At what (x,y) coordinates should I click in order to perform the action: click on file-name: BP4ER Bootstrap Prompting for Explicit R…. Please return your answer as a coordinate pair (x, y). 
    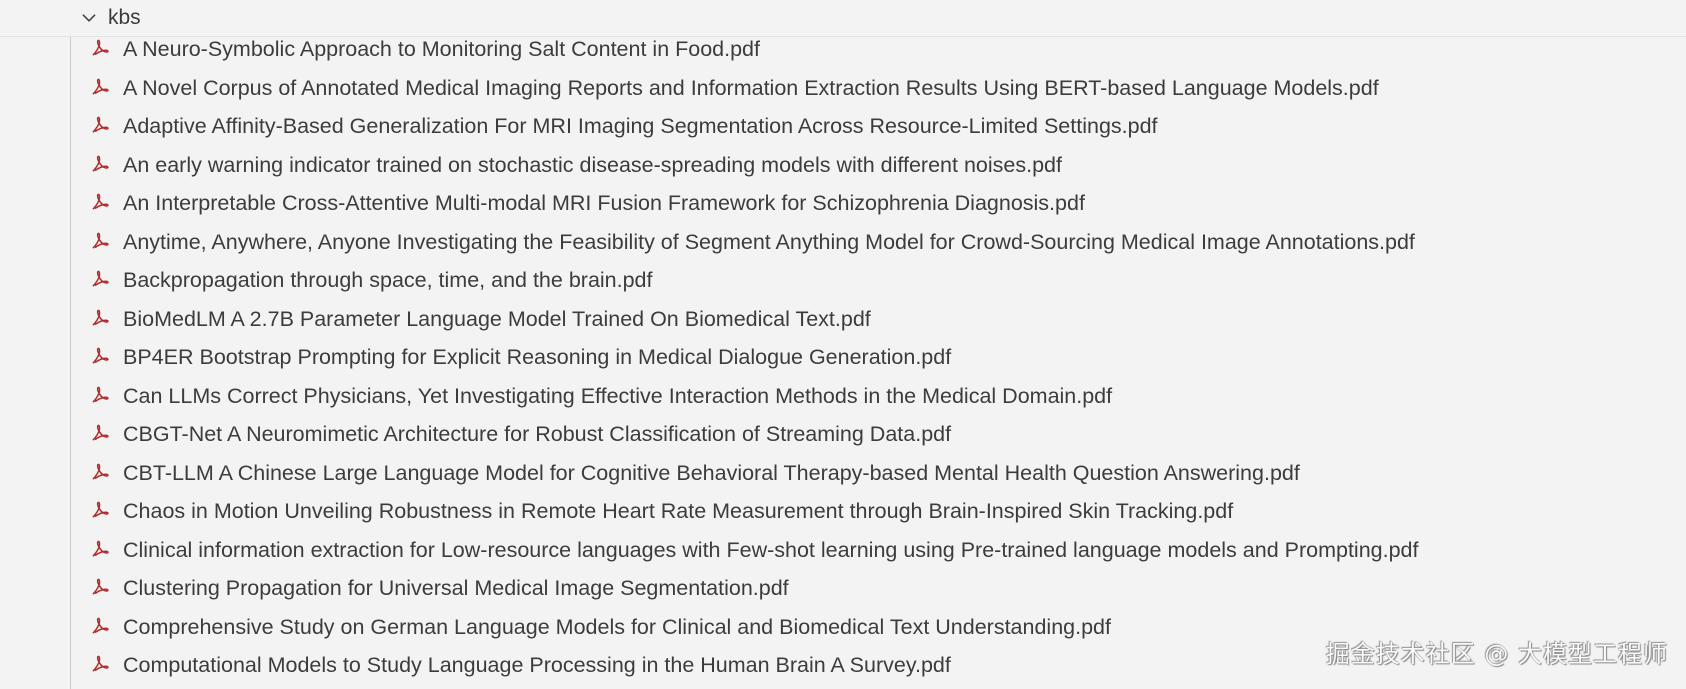
    Looking at the image, I should click on (537, 357).